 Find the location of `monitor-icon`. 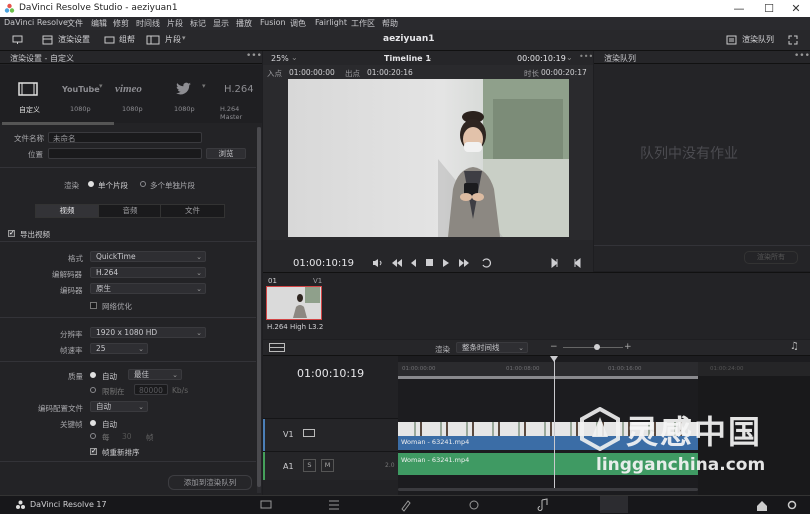

monitor-icon is located at coordinates (17, 40).